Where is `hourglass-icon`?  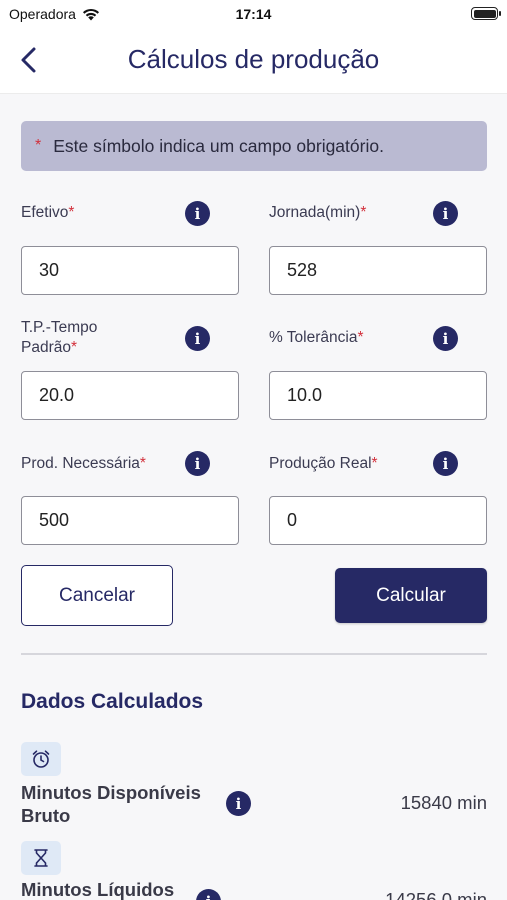
hourglass-icon is located at coordinates (41, 858).